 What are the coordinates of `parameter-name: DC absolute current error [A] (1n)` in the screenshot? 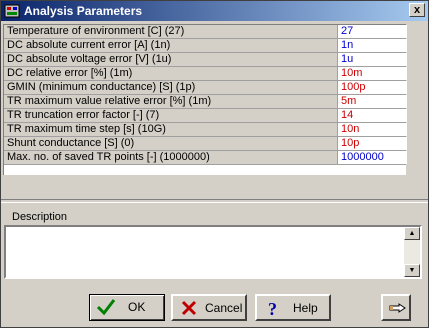 It's located at (171, 45).